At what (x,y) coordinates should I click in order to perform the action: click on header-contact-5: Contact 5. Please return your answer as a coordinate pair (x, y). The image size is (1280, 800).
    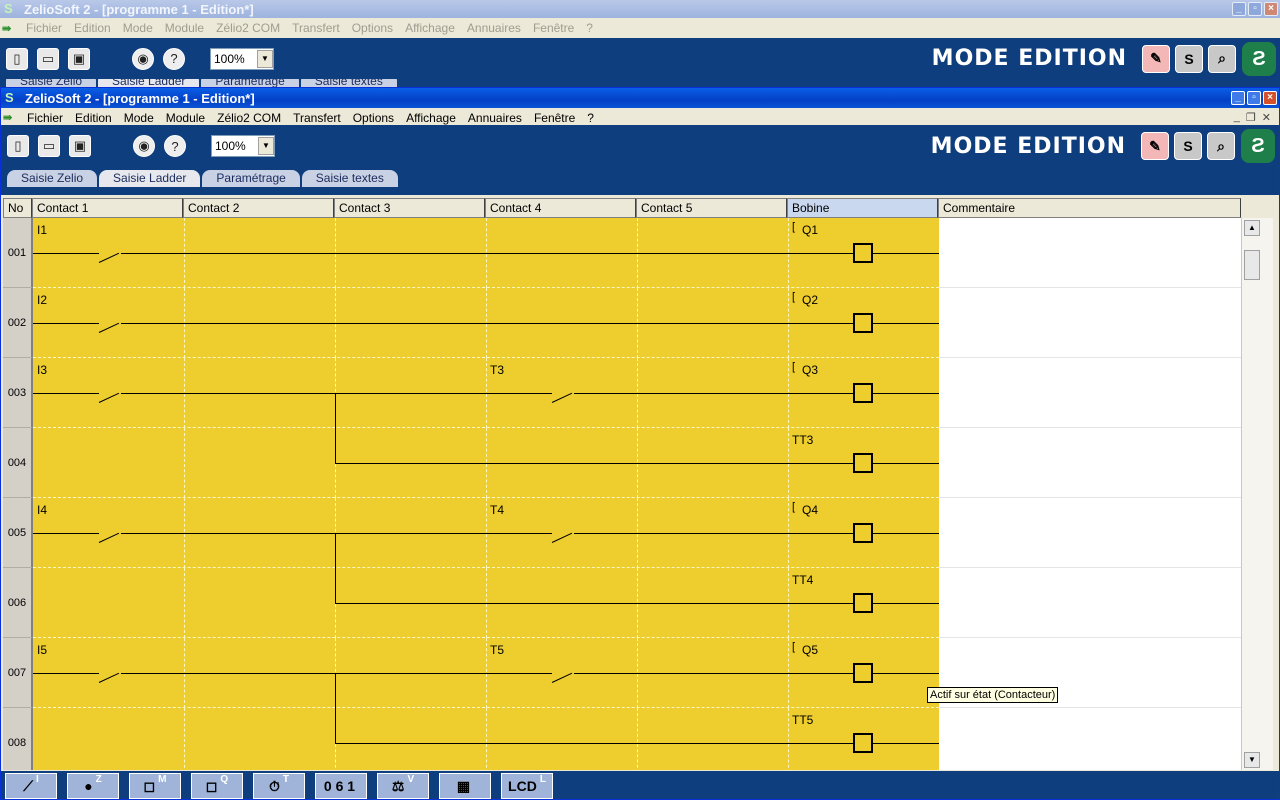
    Looking at the image, I should click on (711, 208).